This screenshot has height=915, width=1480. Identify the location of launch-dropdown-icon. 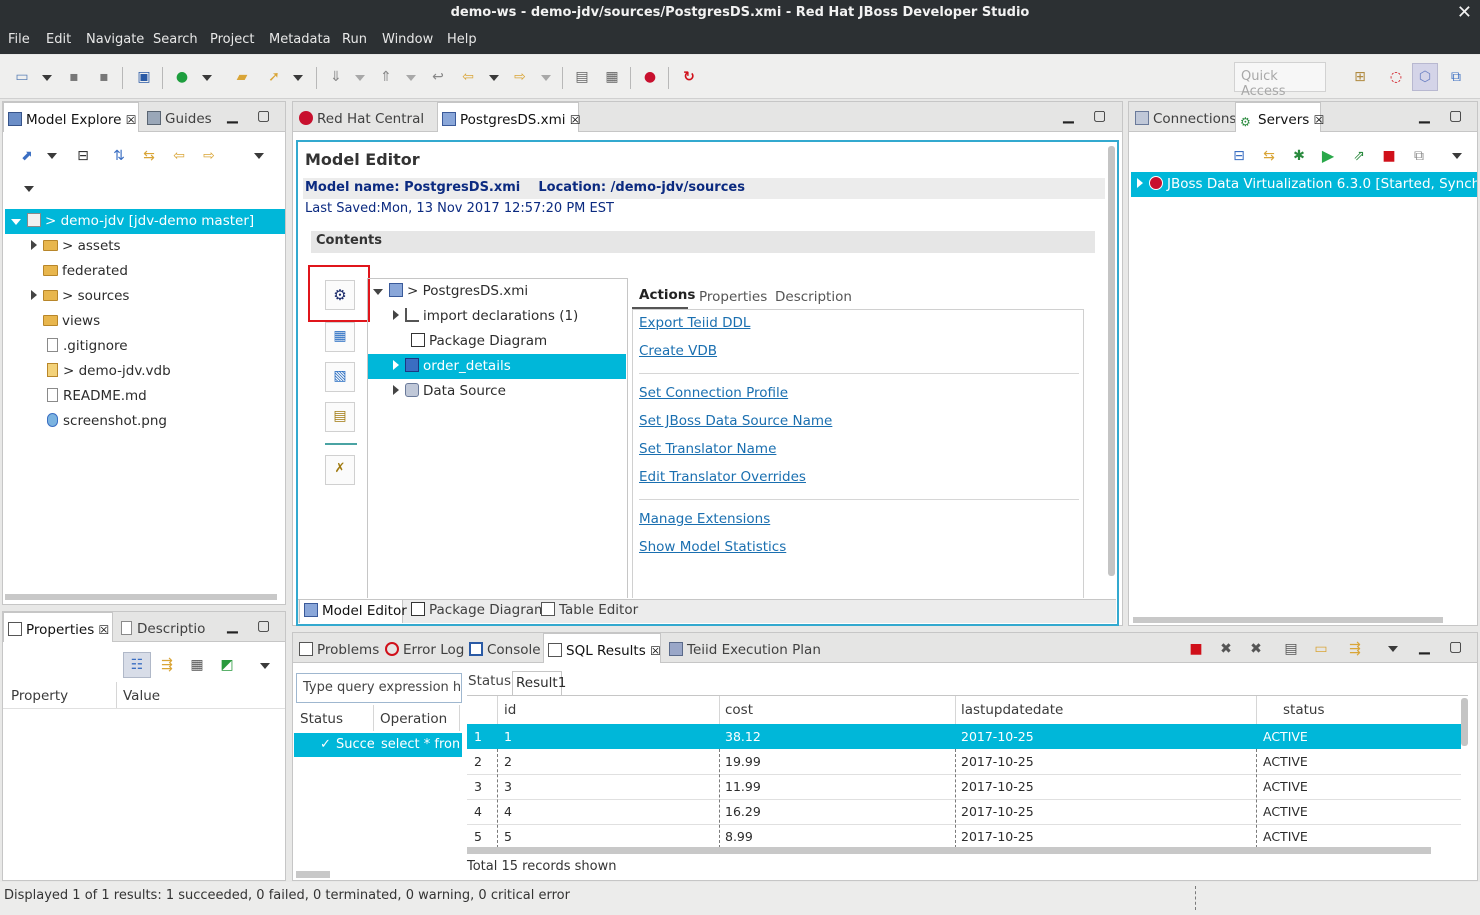
(298, 78).